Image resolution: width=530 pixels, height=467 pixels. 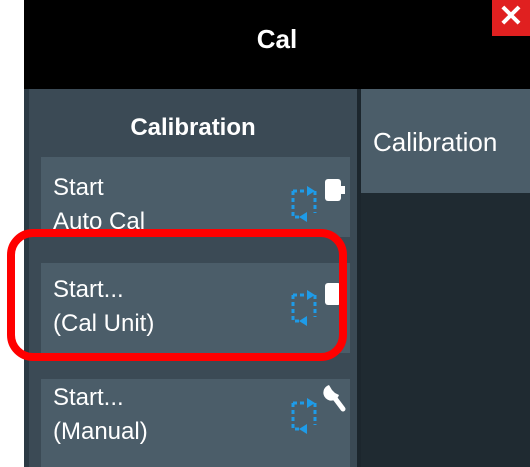 I want to click on start-auto-cal-button: Start Auto Cal, so click(x=195, y=197).